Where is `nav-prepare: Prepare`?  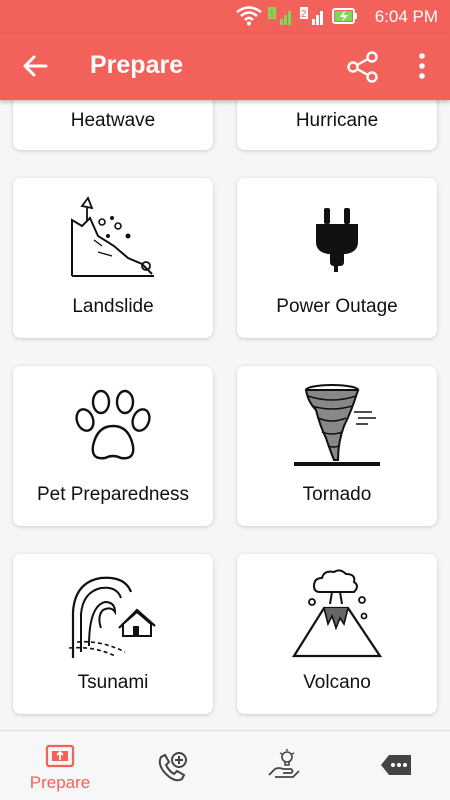 nav-prepare: Prepare is located at coordinates (60, 765).